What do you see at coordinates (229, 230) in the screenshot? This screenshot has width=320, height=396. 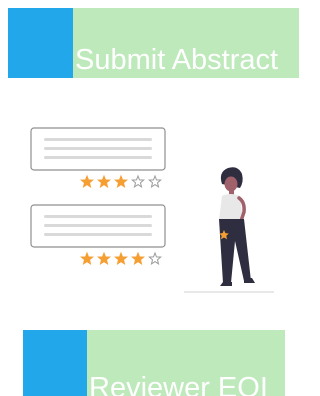 I see `person-icon` at bounding box center [229, 230].